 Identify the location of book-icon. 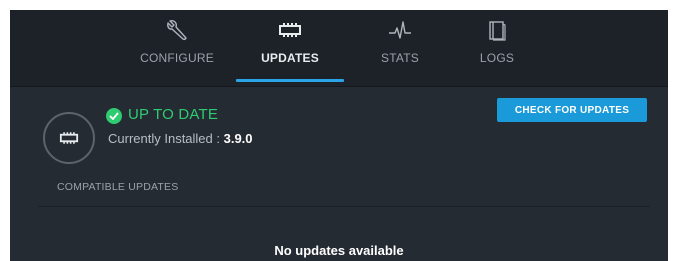
(497, 32).